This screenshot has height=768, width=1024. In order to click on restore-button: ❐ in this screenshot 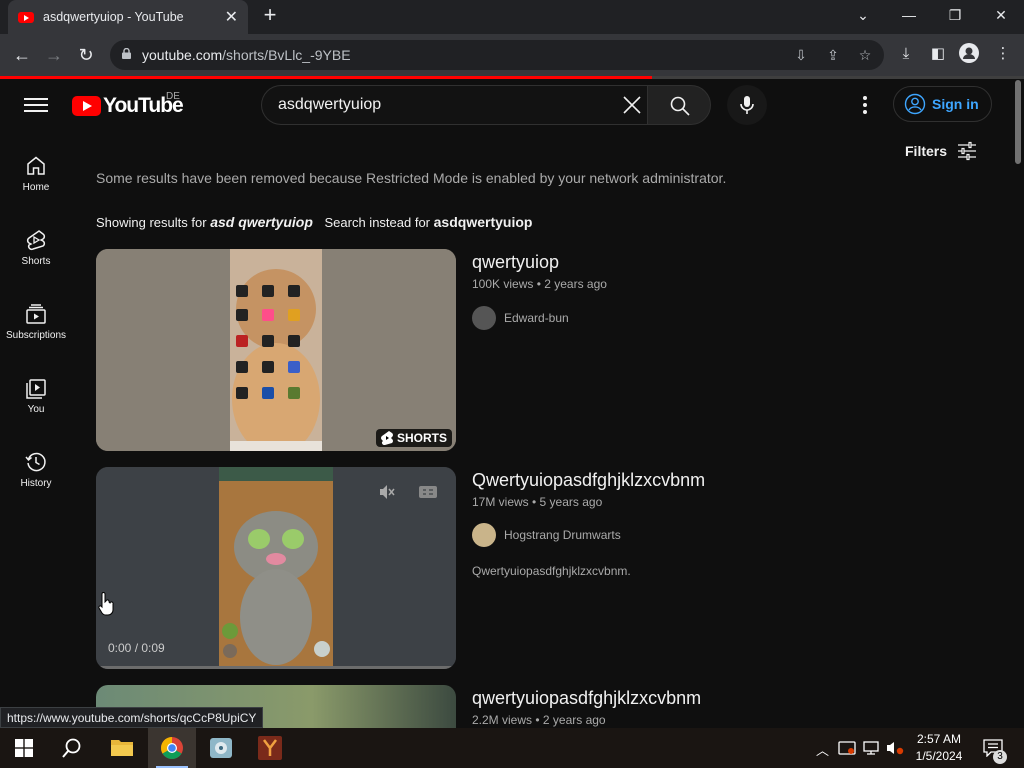, I will do `click(955, 15)`.